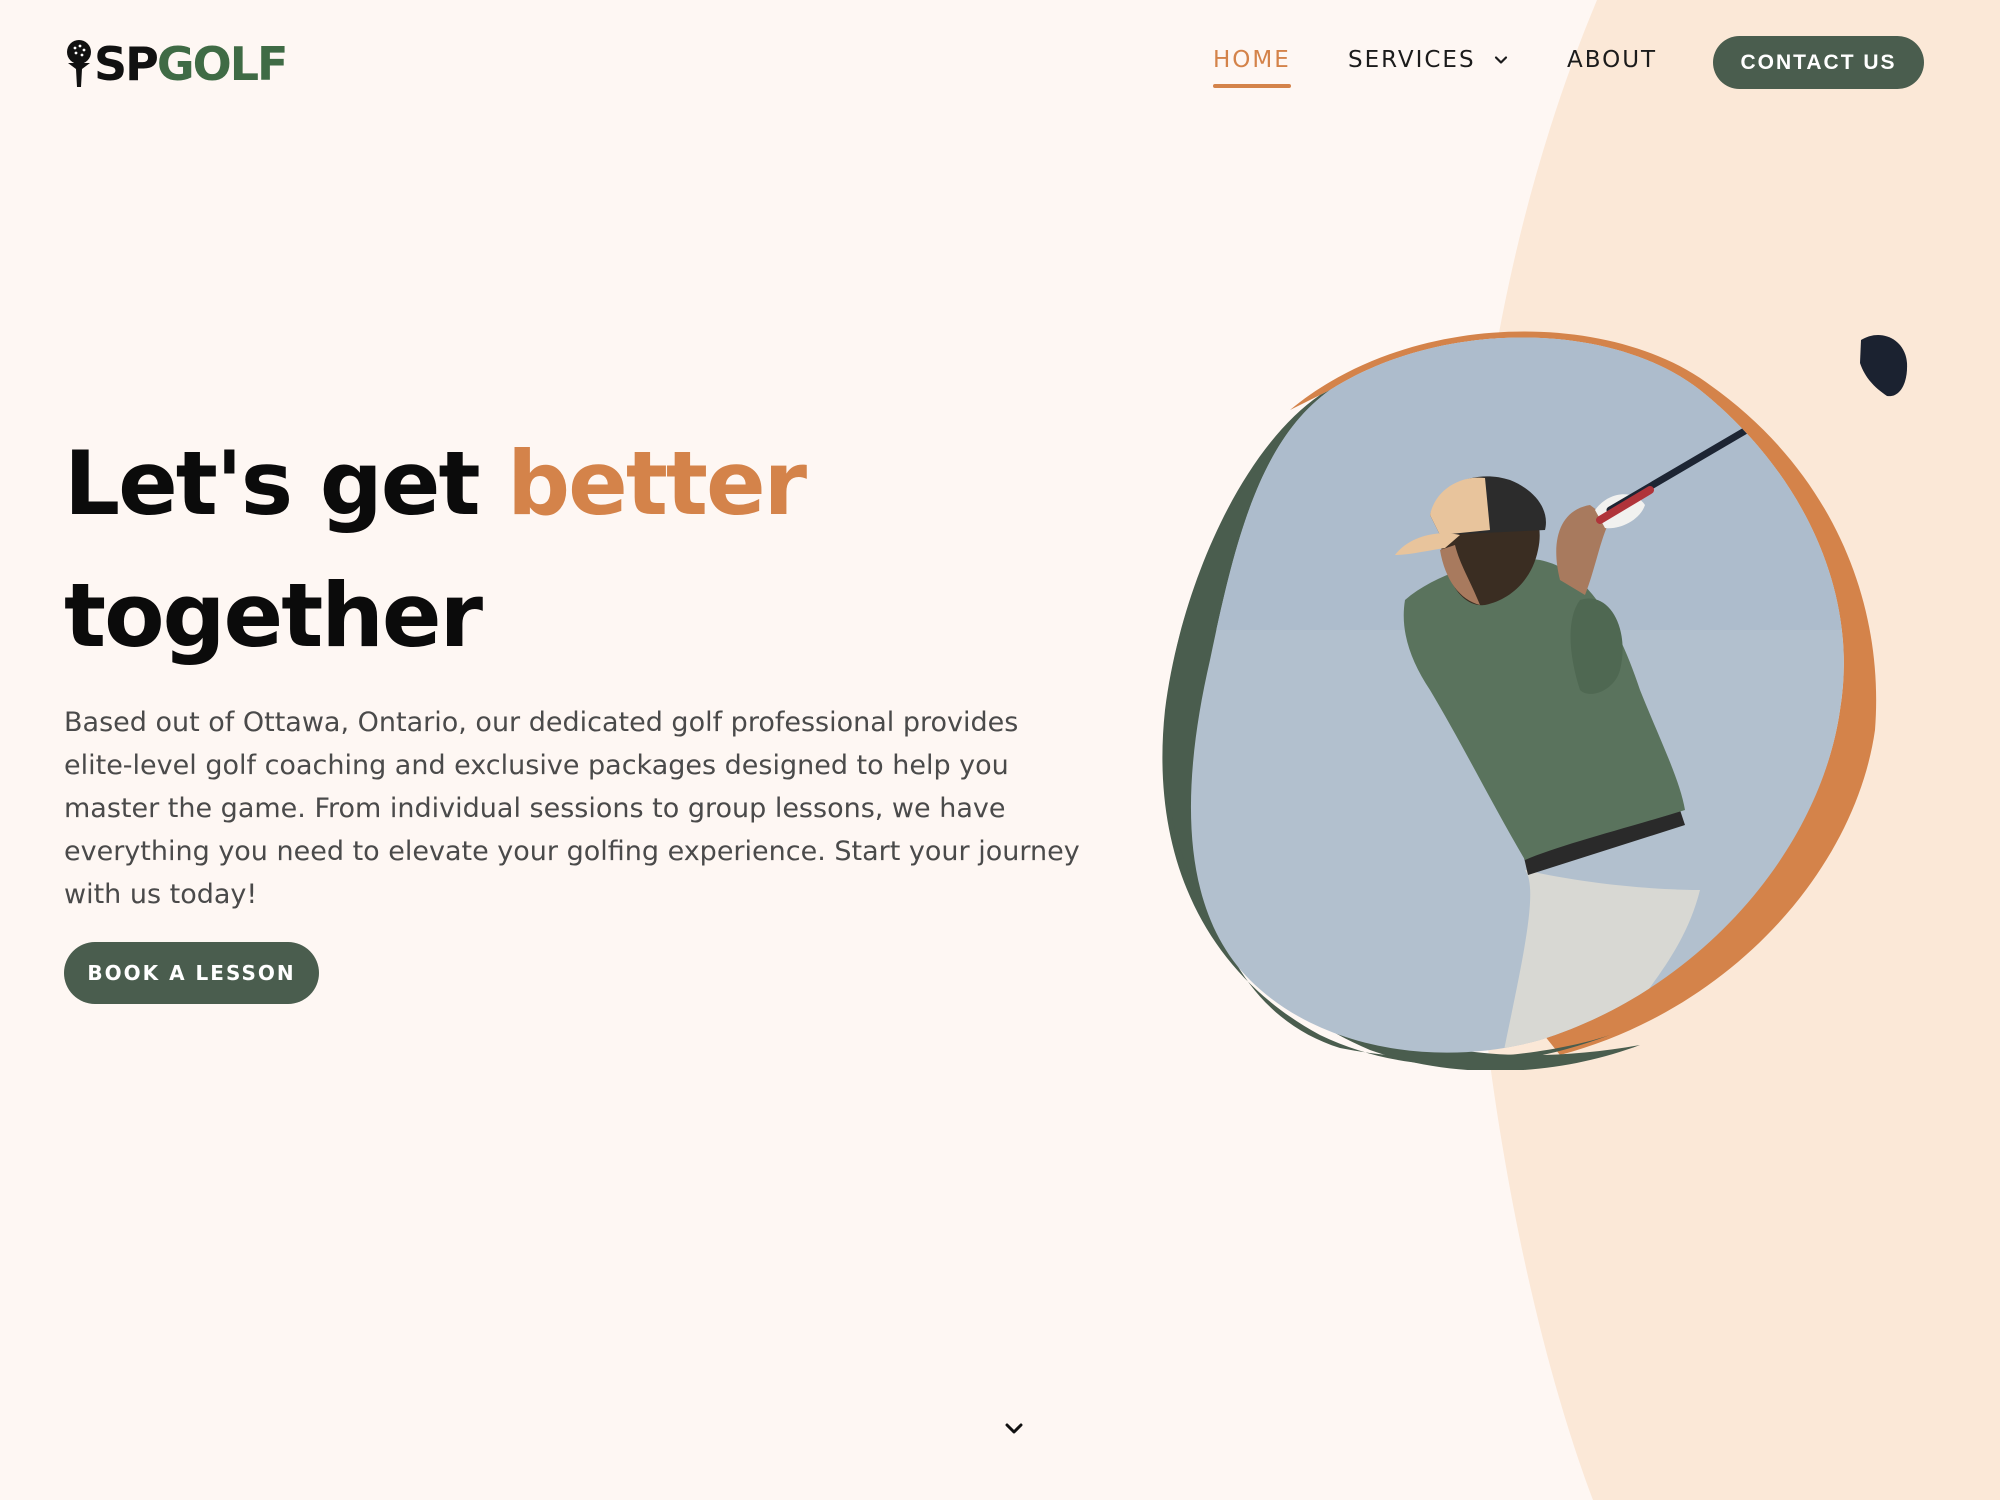 The image size is (2000, 1500). What do you see at coordinates (126, 64) in the screenshot?
I see `logo-text-sp: SP` at bounding box center [126, 64].